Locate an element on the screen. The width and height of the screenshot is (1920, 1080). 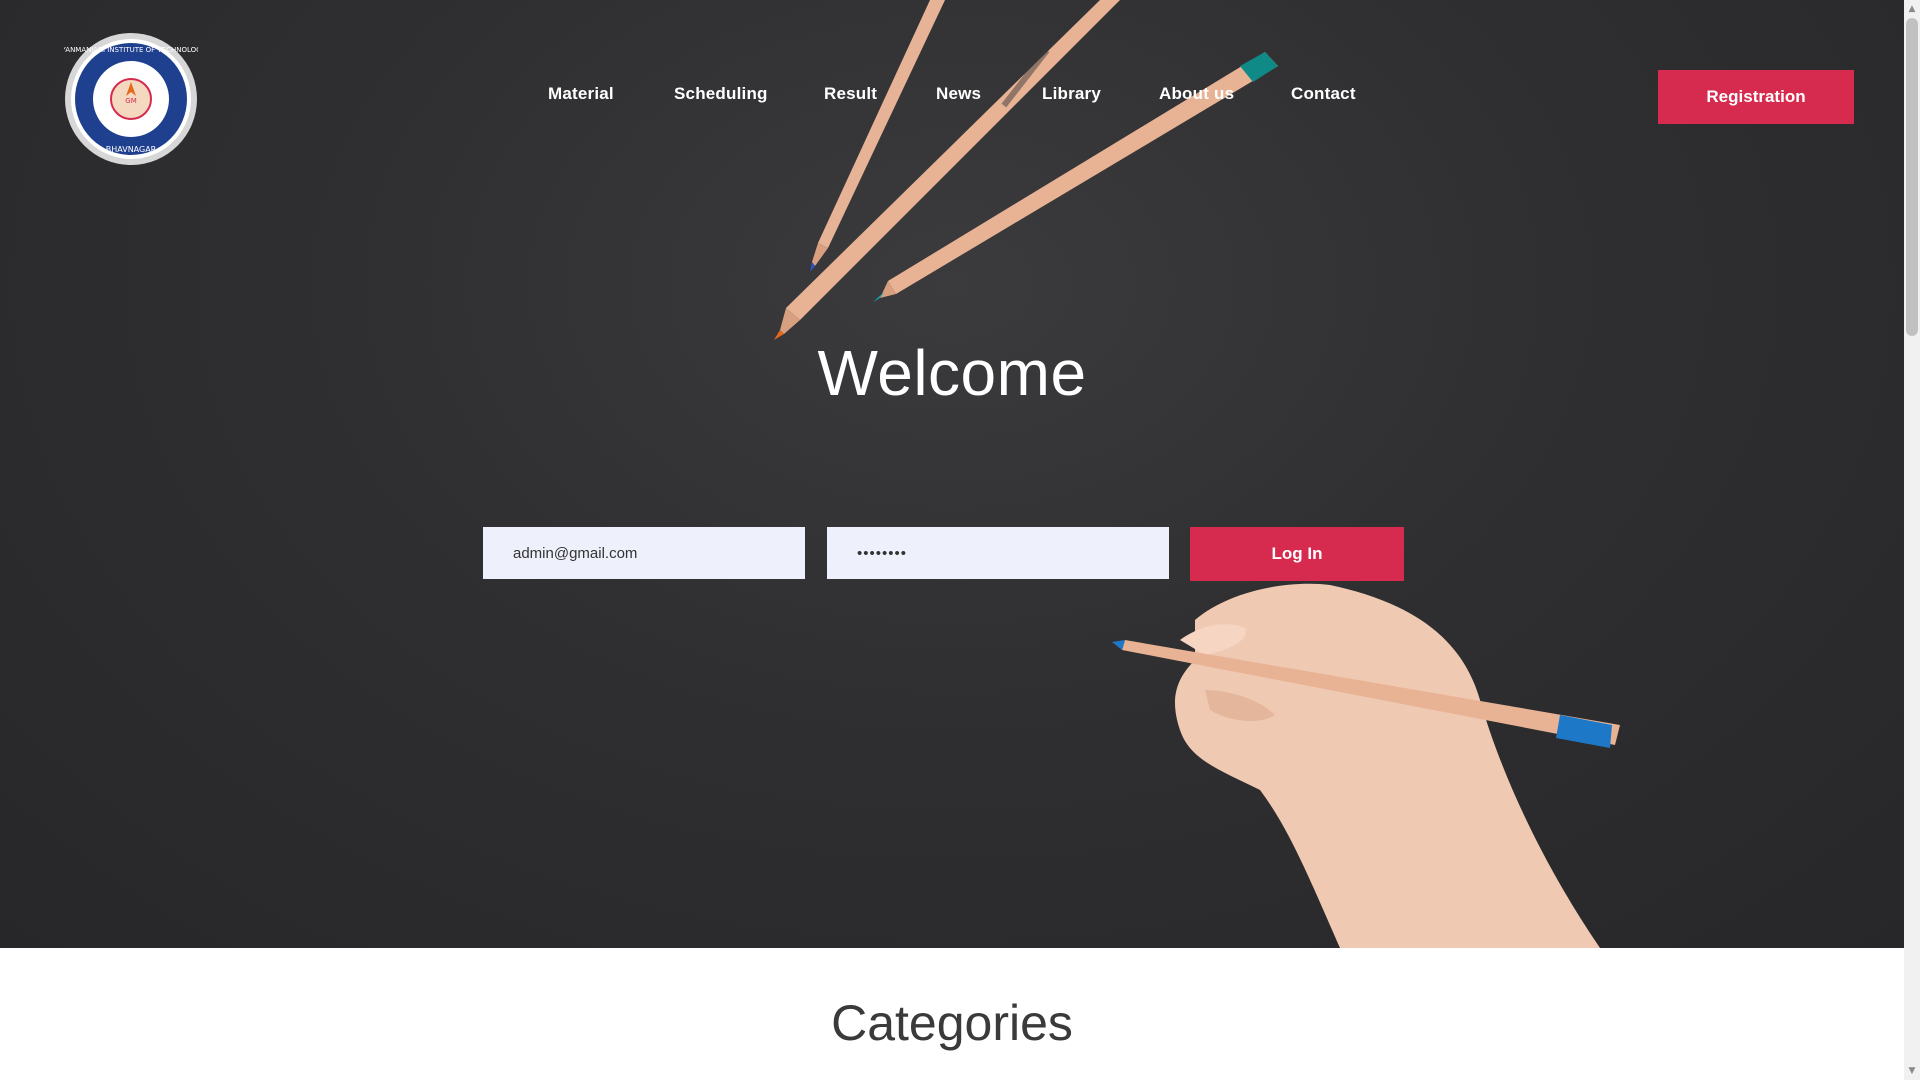
logo-bottom-text: BHAVNAGAR is located at coordinates (131, 149).